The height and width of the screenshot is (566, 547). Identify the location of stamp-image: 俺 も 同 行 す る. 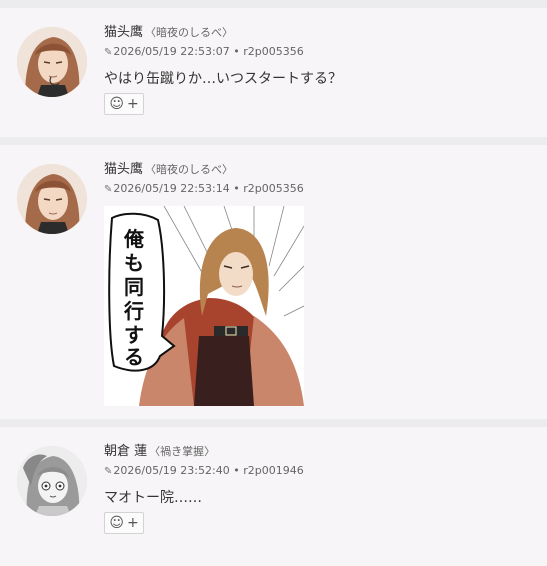
(204, 305).